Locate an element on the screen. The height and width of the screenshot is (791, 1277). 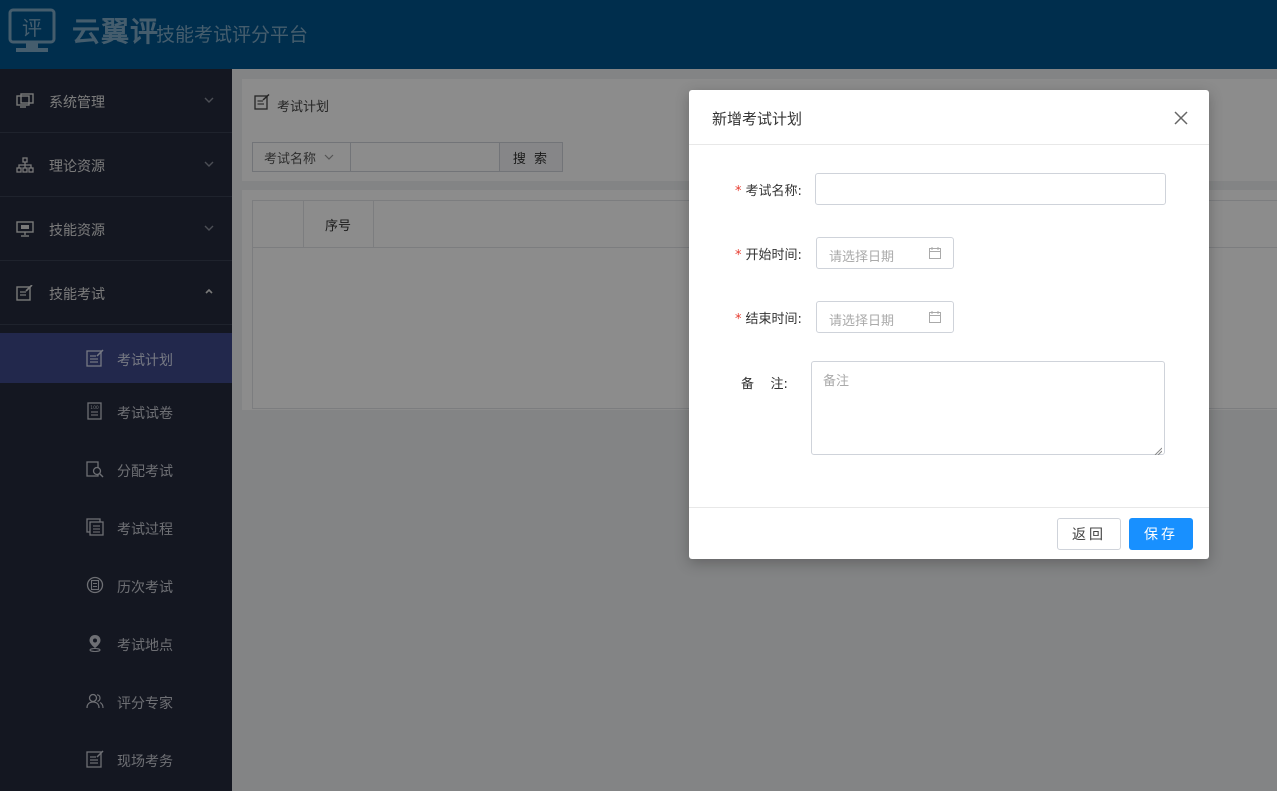
exam-name-label: * 考试名称: is located at coordinates (768, 189).